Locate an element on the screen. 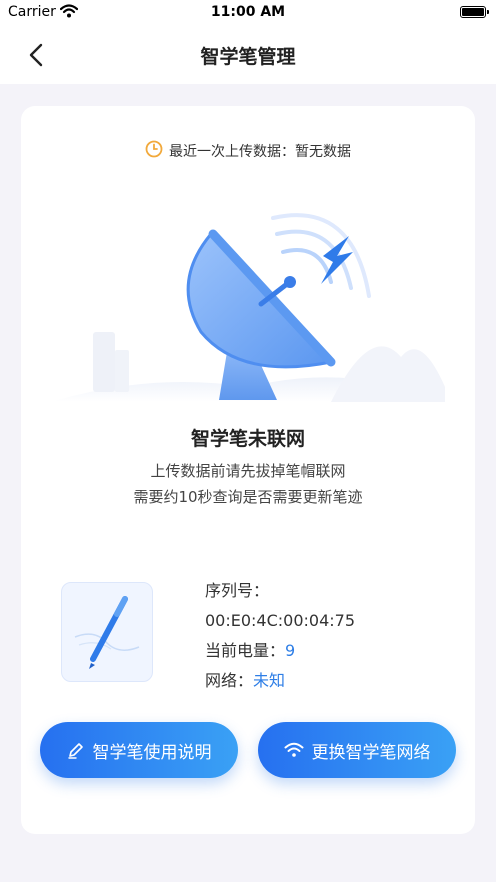 The width and height of the screenshot is (496, 882). wifi-icon is located at coordinates (294, 750).